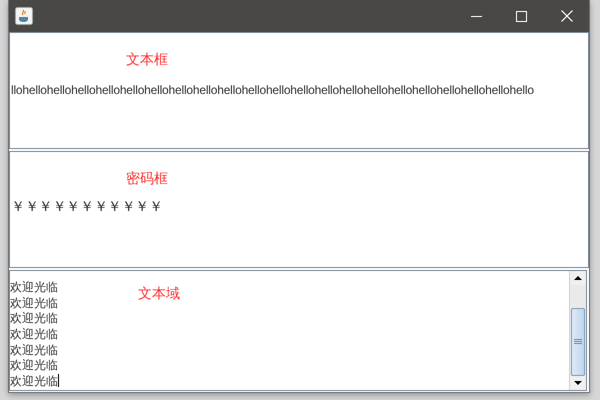  Describe the element at coordinates (147, 179) in the screenshot. I see `panel-label: 密码框` at that location.